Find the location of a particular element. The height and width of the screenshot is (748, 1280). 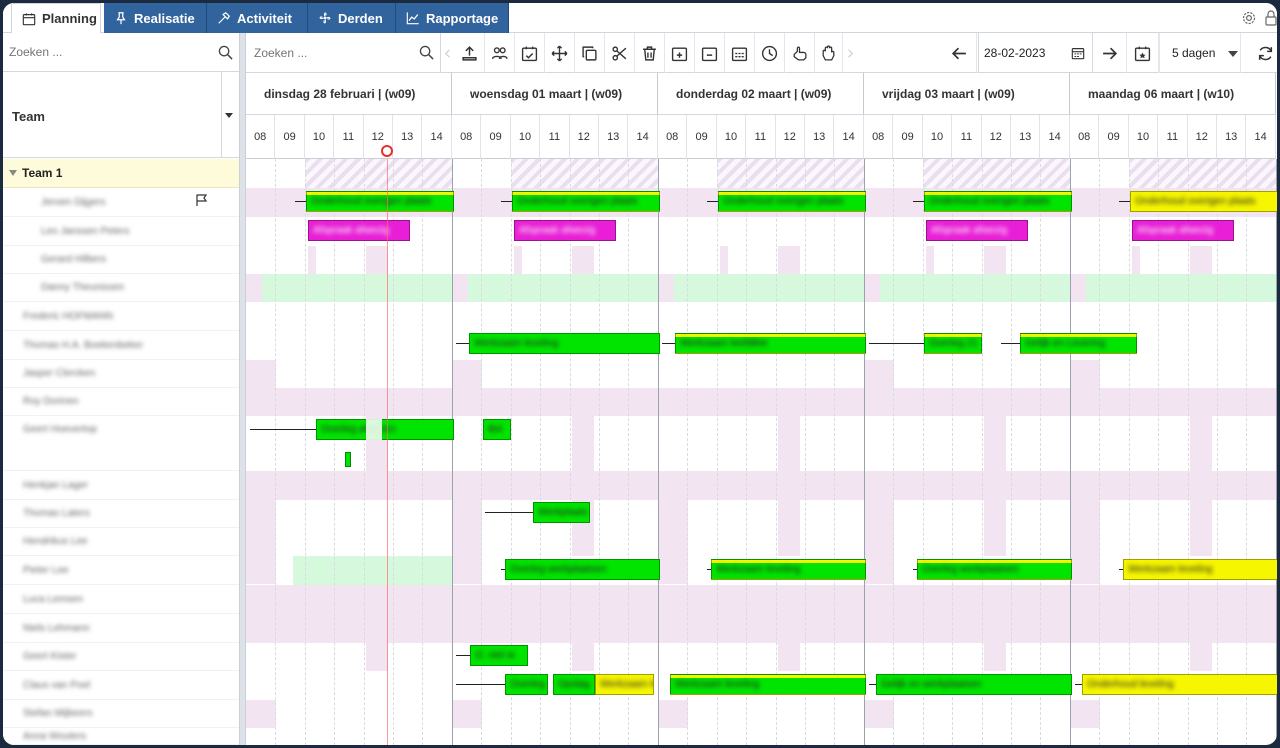

next-date-button is located at coordinates (1110, 53).